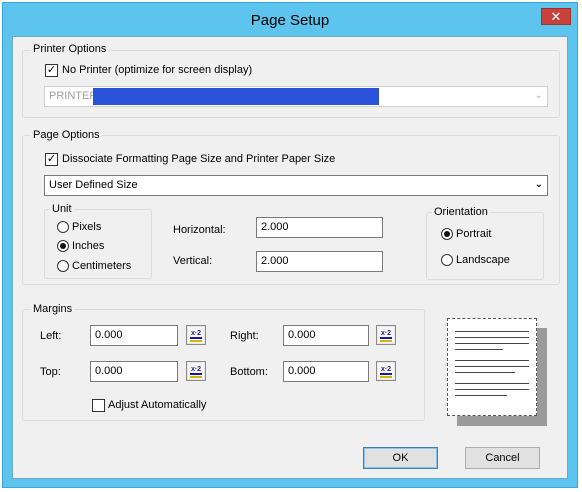 Image resolution: width=582 pixels, height=492 pixels. What do you see at coordinates (447, 260) in the screenshot?
I see `orientation-landscape-radio` at bounding box center [447, 260].